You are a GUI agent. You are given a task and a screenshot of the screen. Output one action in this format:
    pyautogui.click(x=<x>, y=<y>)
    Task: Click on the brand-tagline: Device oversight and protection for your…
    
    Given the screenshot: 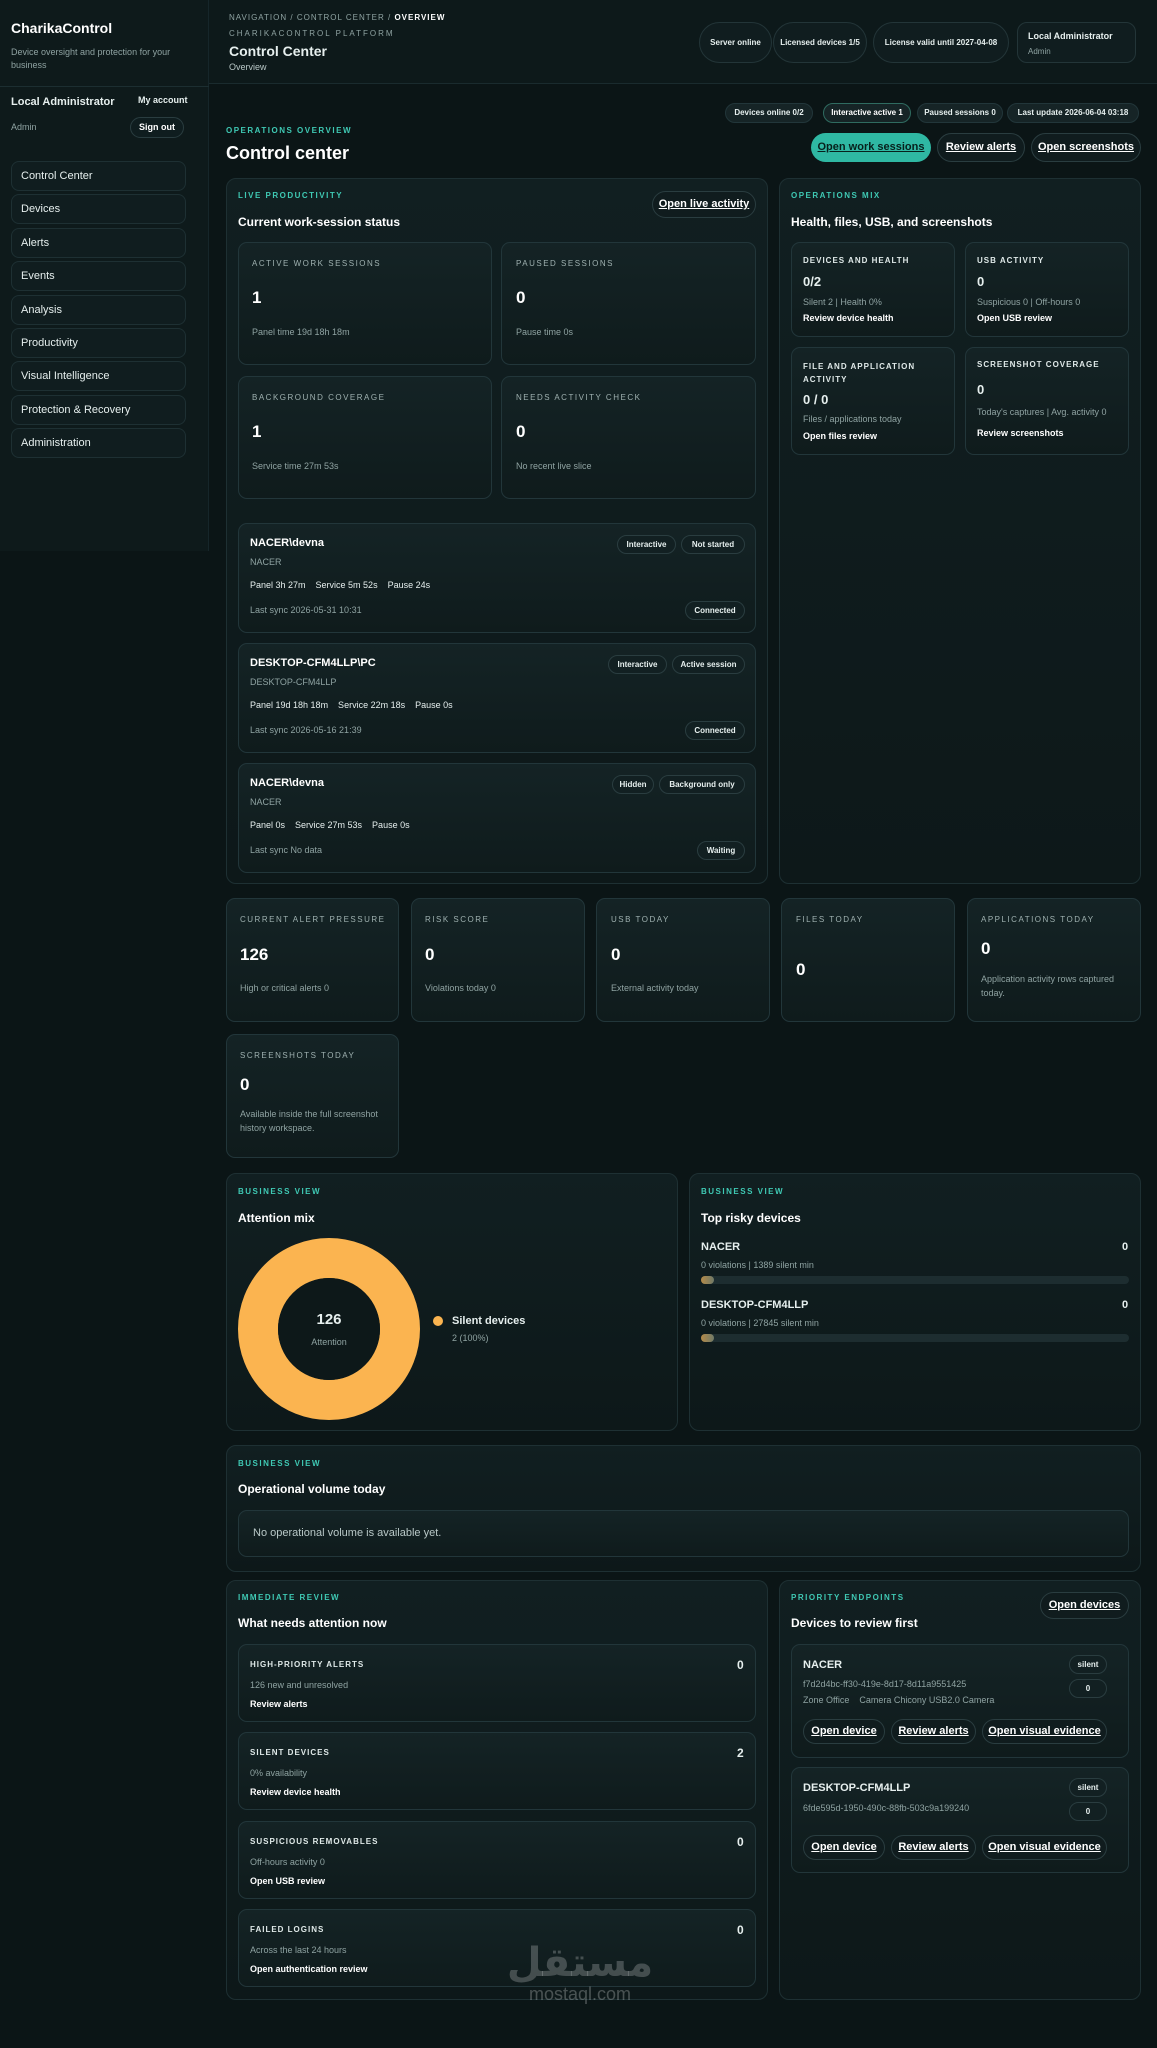 What is the action you would take?
    pyautogui.click(x=91, y=58)
    